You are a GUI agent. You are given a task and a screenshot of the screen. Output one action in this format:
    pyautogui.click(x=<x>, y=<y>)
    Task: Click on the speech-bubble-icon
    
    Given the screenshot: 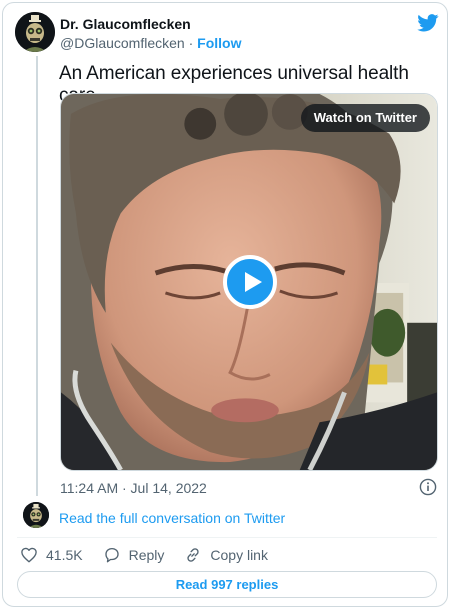 What is the action you would take?
    pyautogui.click(x=111, y=555)
    